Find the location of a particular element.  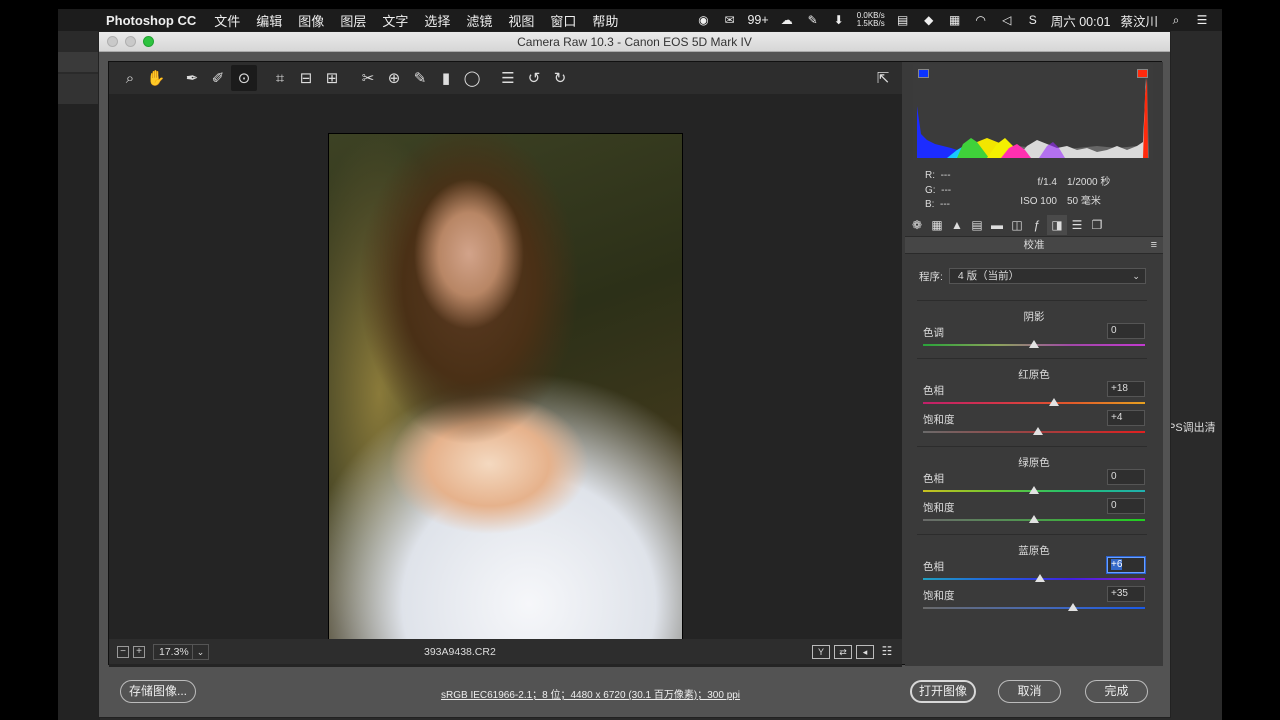

color-sampler-icon: ✐ is located at coordinates (218, 78).